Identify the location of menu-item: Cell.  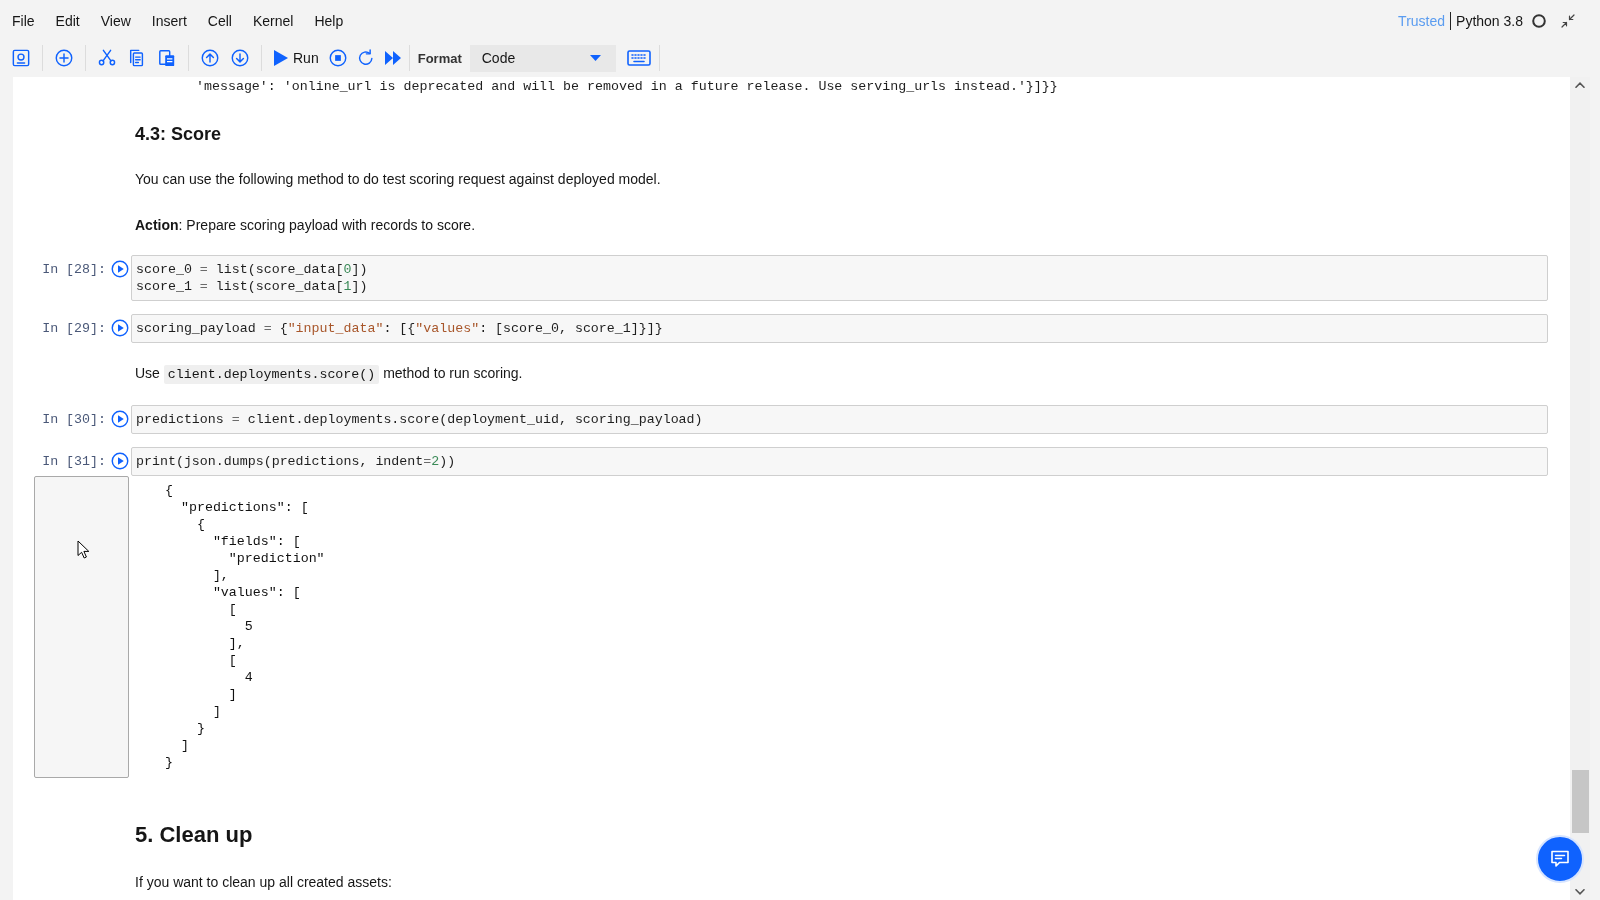
(219, 20).